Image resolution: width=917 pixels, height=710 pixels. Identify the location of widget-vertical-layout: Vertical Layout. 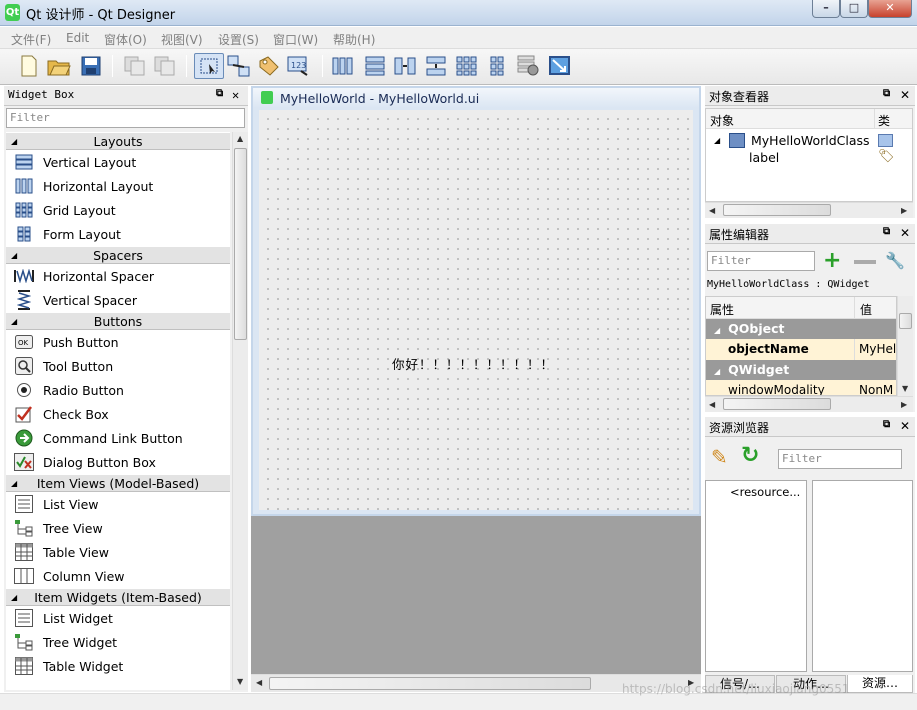
(118, 162).